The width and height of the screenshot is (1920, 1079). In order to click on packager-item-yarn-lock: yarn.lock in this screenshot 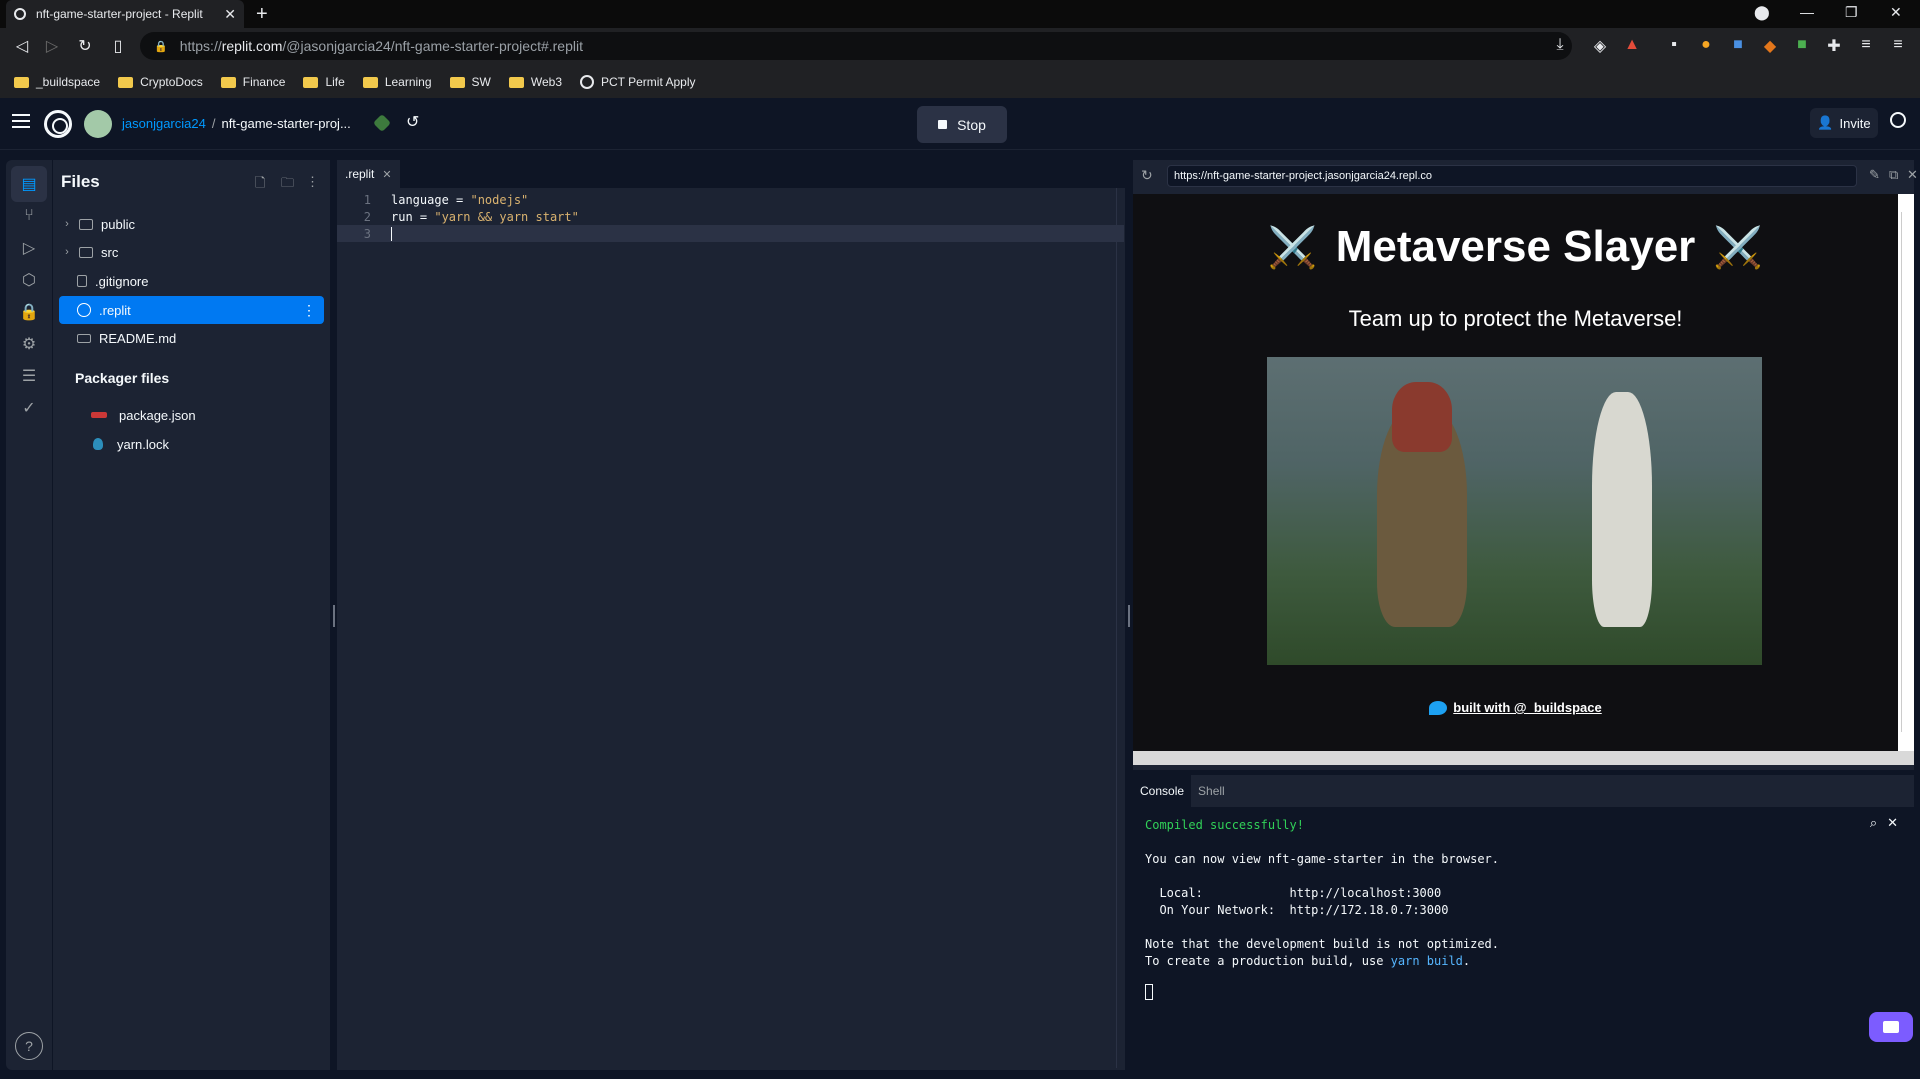, I will do `click(191, 444)`.